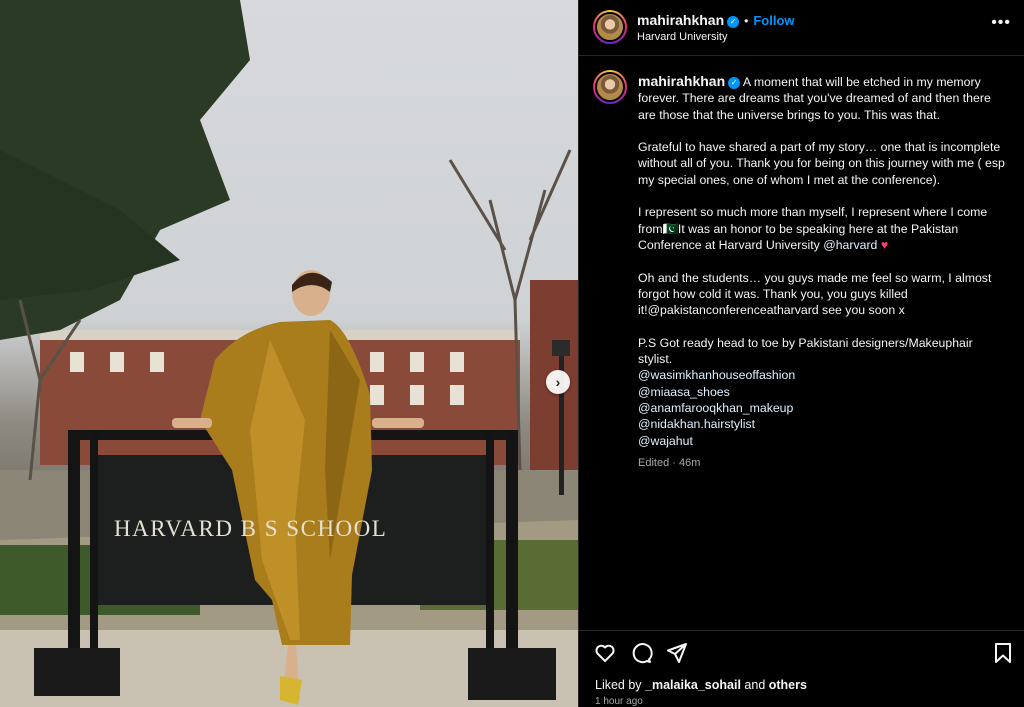  Describe the element at coordinates (850, 245) in the screenshot. I see `mention-harvard: @harvard` at that location.